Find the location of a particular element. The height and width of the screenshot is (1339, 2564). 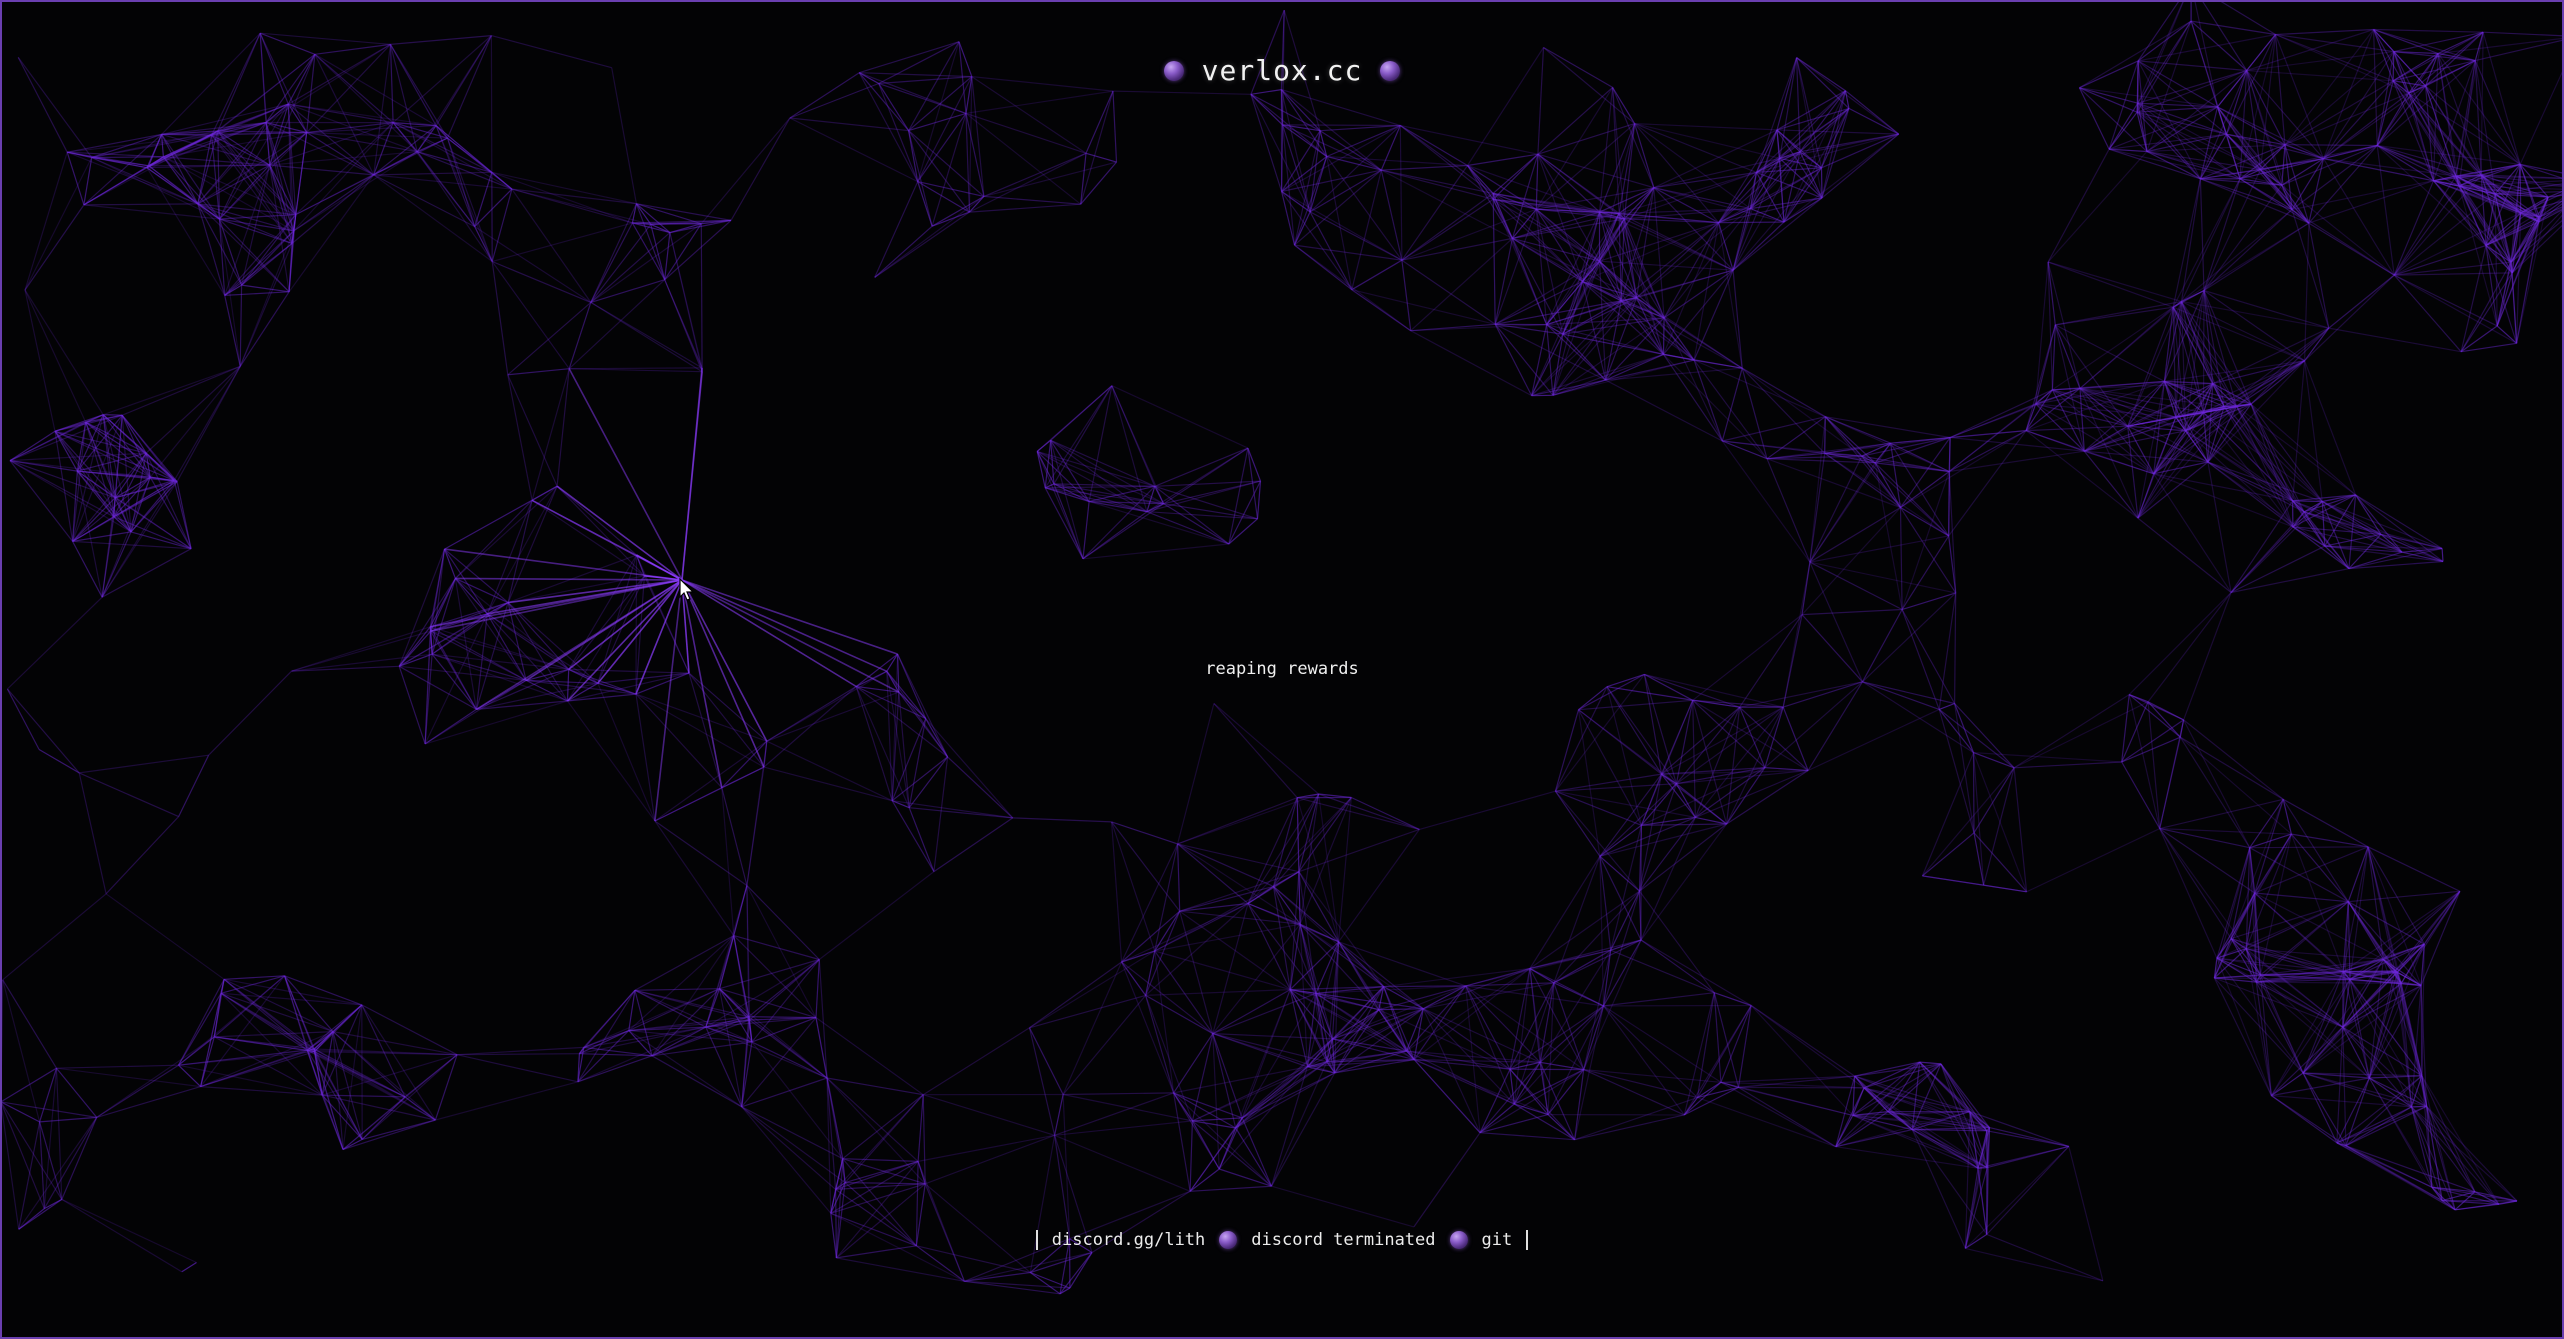

footer-links: discord.gg/lith discord terminated git is located at coordinates (1282, 1240).